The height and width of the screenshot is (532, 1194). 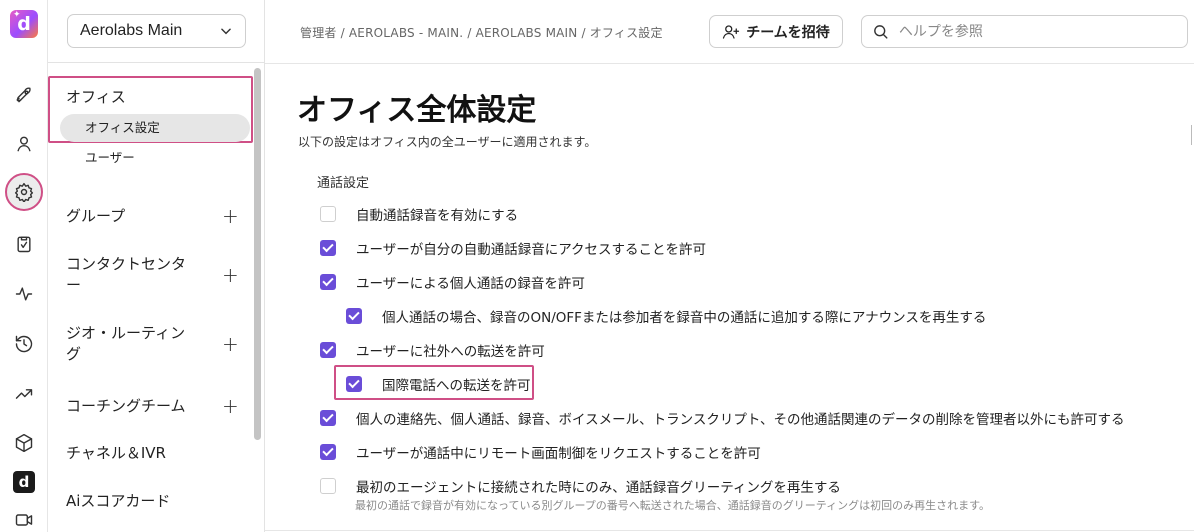 I want to click on sidebar-item-label: コンタクトセンター, so click(x=126, y=274).